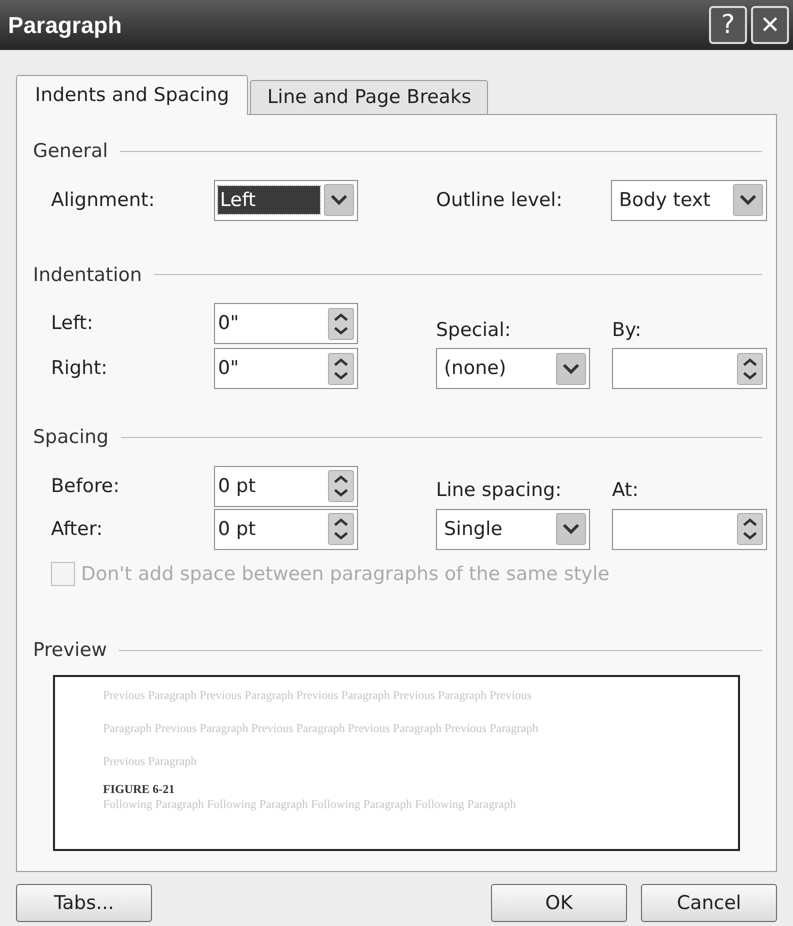 Image resolution: width=793 pixels, height=926 pixels. I want to click on dropdown: (none), so click(513, 368).